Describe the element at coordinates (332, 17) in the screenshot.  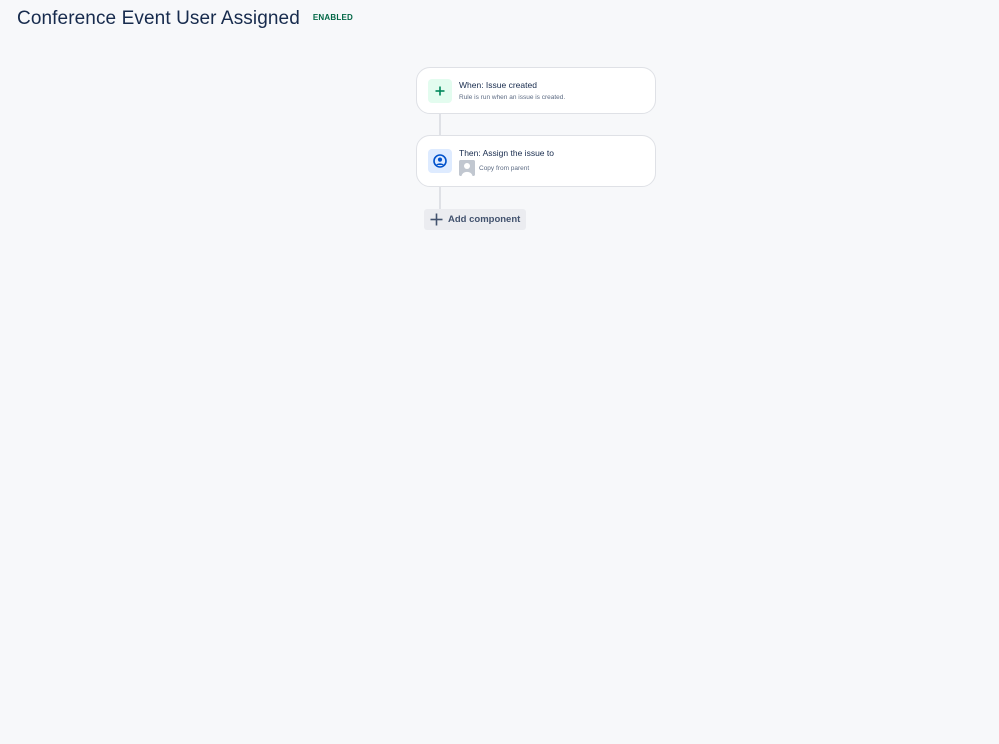
I see `status-badge: ENABLED` at that location.